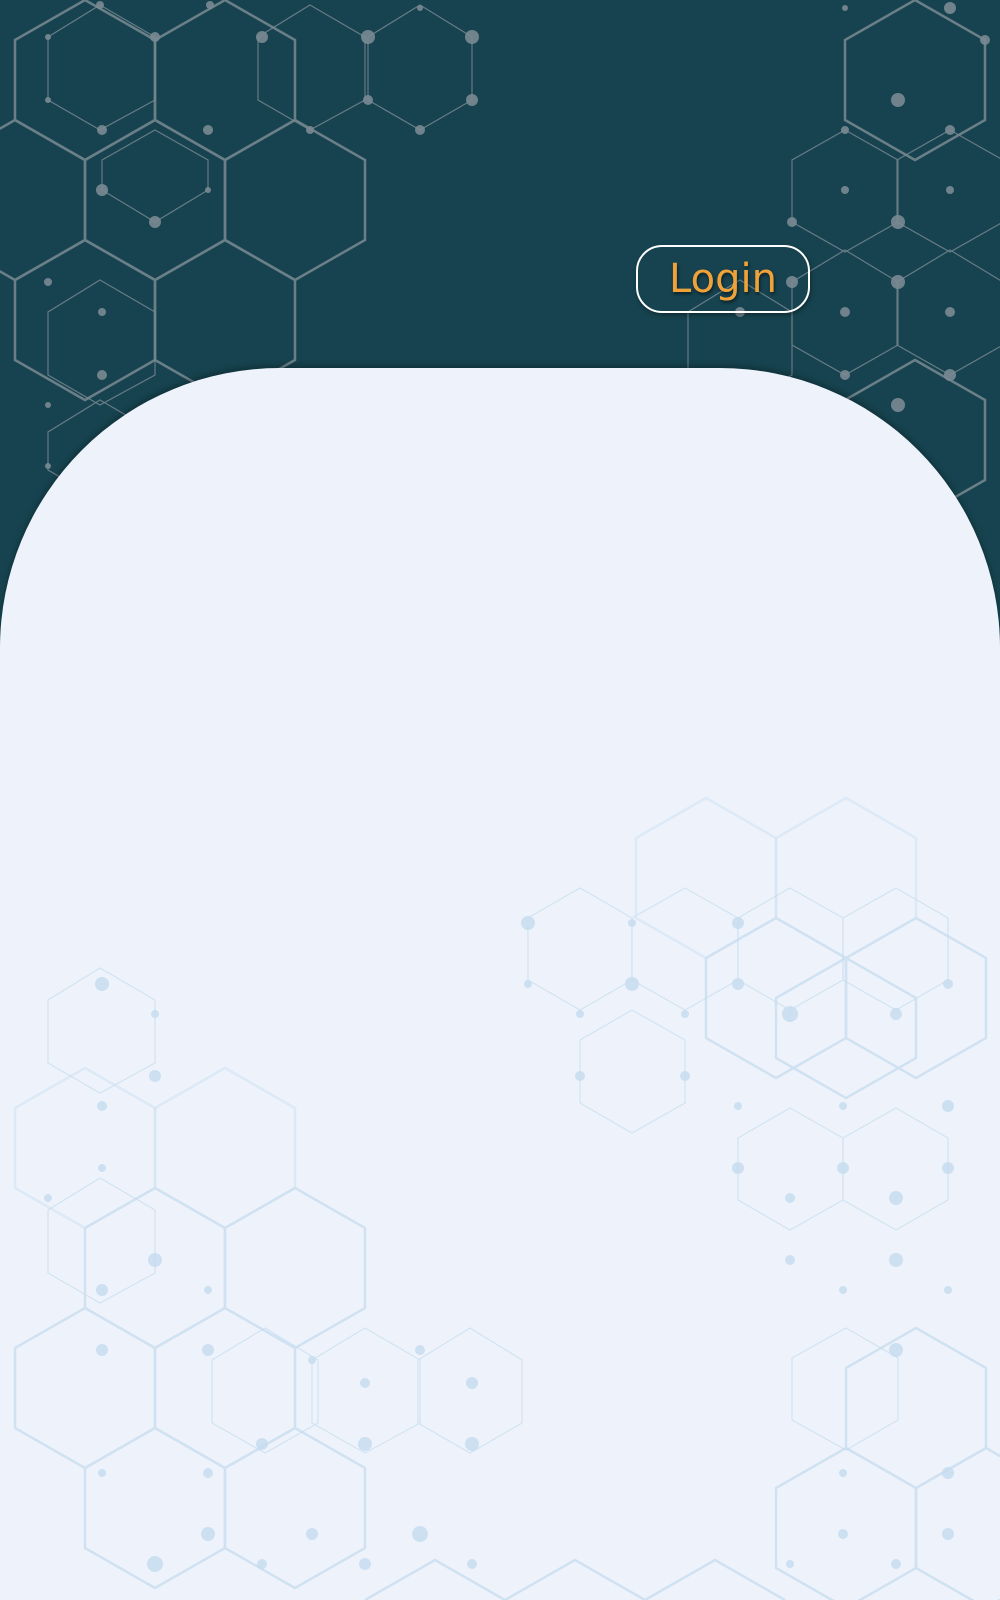 Image resolution: width=1000 pixels, height=1600 pixels. Describe the element at coordinates (723, 279) in the screenshot. I see `login-button: Login` at that location.